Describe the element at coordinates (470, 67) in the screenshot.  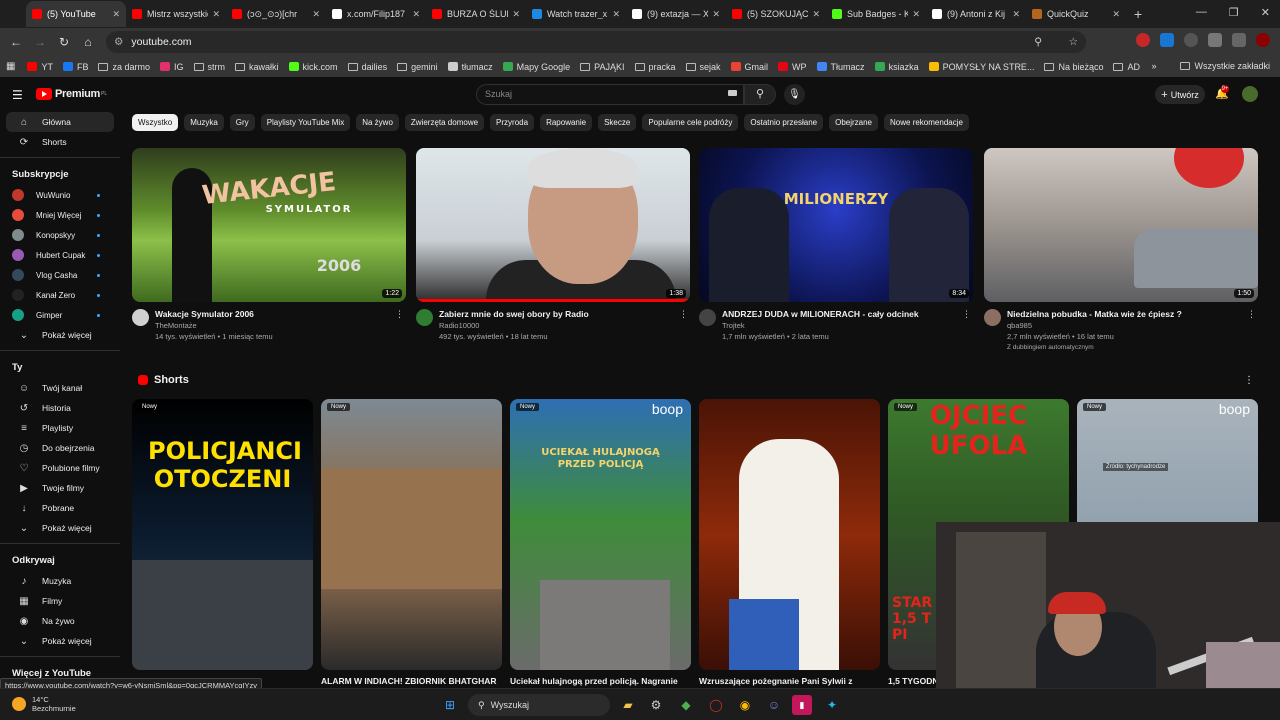
I see `bookmark-item: tłumacz` at that location.